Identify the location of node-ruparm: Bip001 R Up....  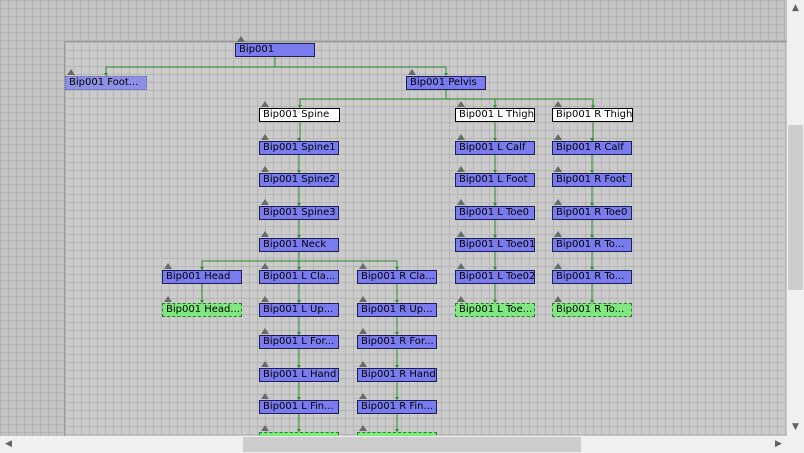
(397, 310).